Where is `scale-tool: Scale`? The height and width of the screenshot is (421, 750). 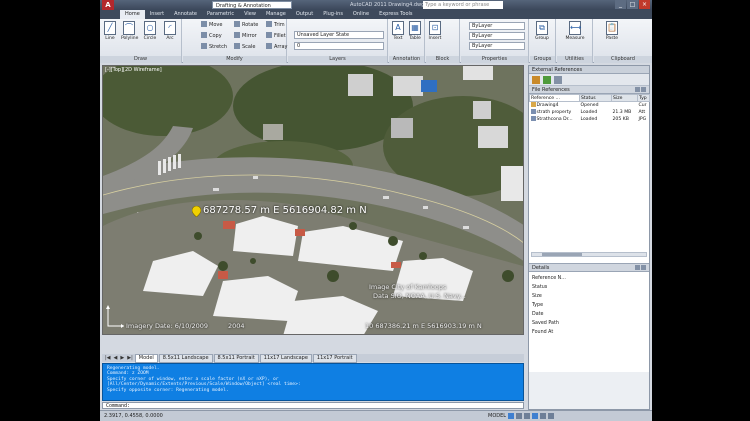
scale-tool: Scale is located at coordinates (244, 47).